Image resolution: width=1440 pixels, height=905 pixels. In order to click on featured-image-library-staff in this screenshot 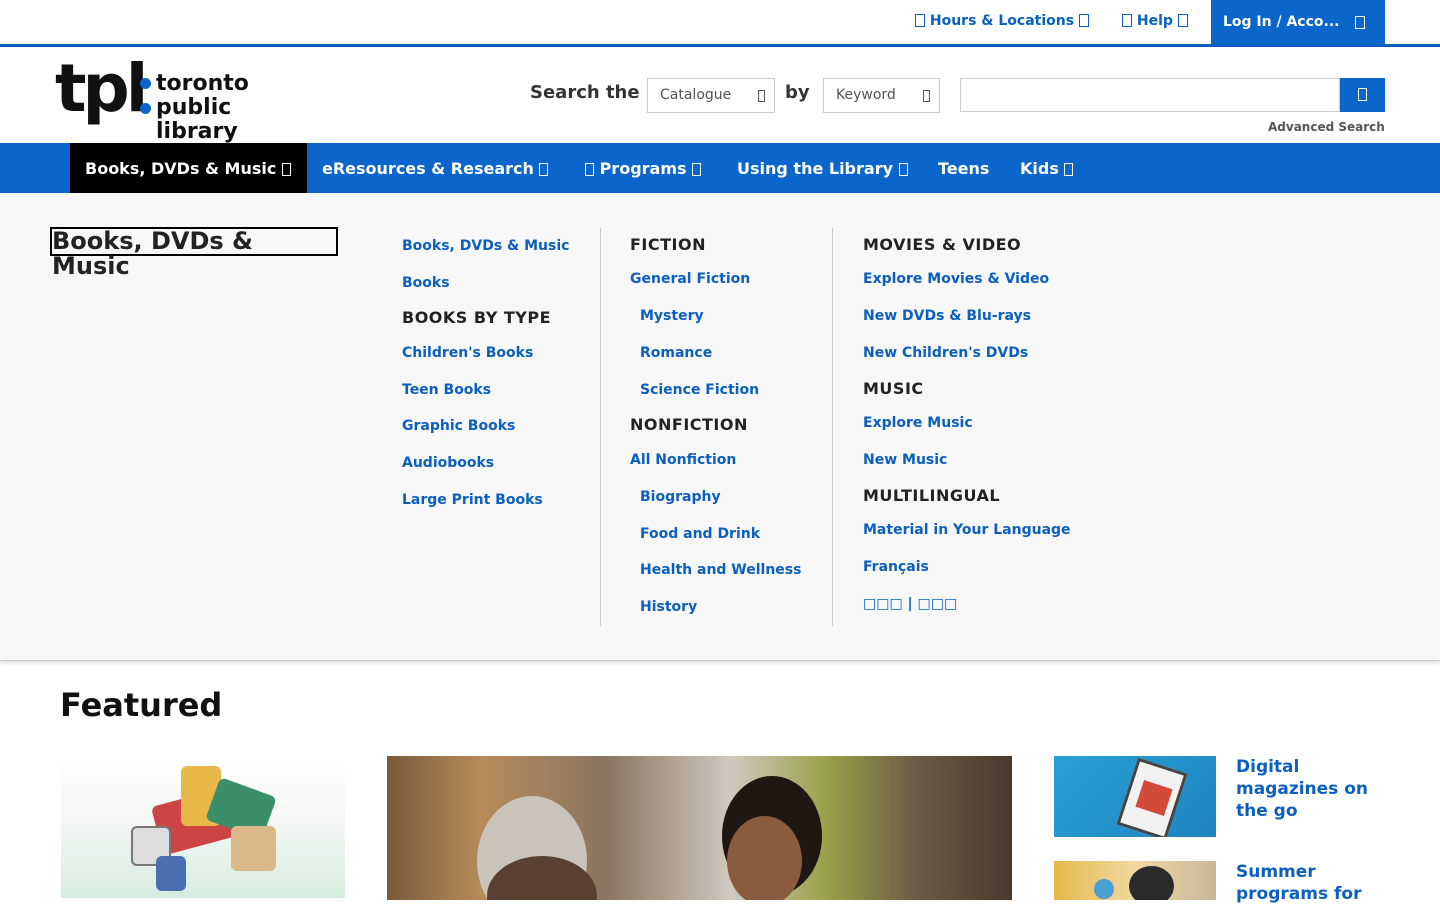, I will do `click(699, 828)`.